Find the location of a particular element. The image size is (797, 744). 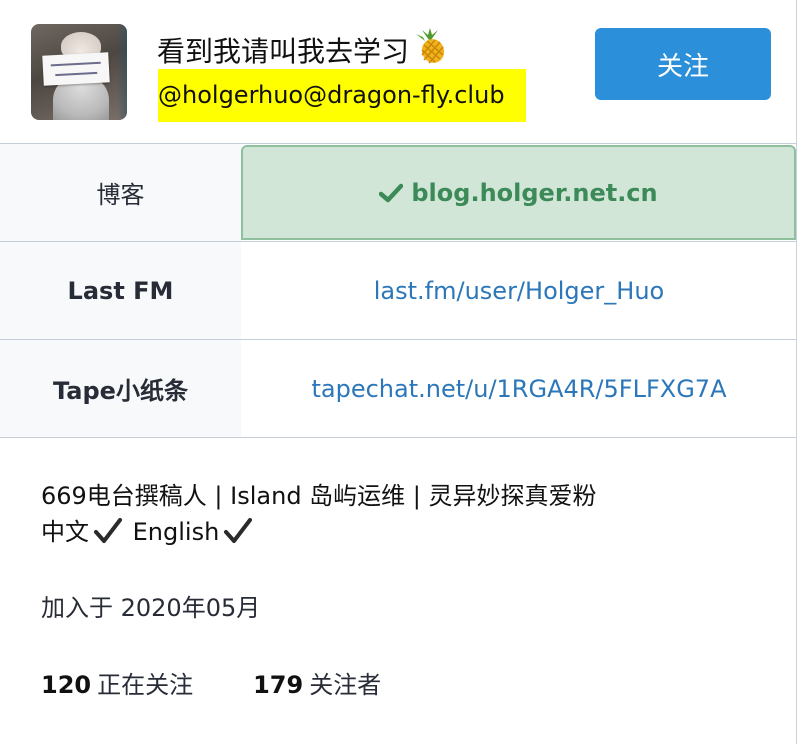

follow-button: 关注 is located at coordinates (683, 64).